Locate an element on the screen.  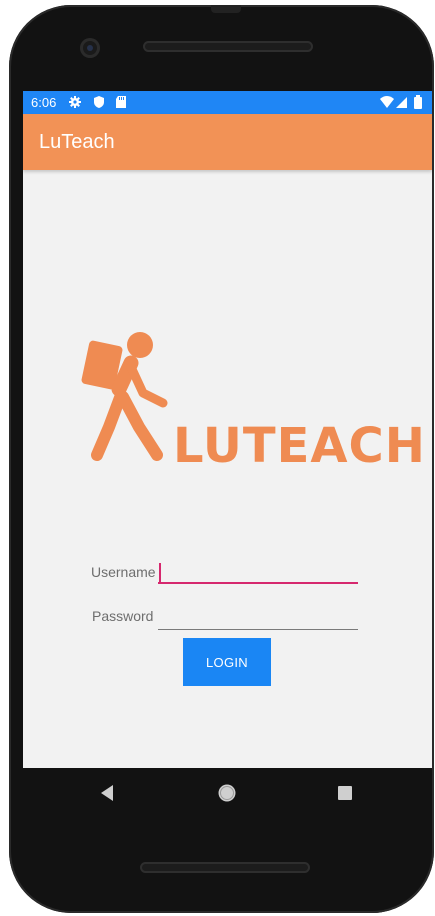
password-label: Password is located at coordinates (123, 616).